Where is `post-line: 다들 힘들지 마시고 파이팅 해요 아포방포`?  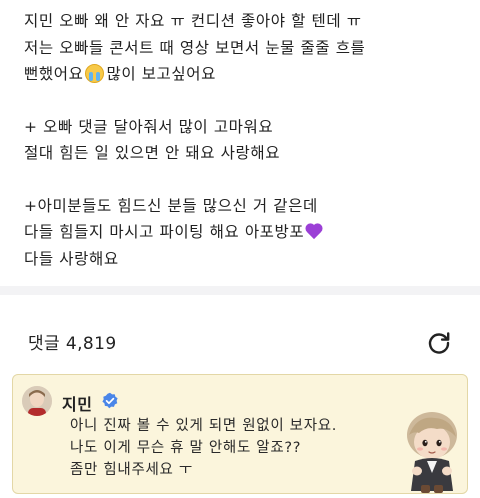
post-line: 다들 힘들지 마시고 파이팅 해요 아포방포 is located at coordinates (240, 232).